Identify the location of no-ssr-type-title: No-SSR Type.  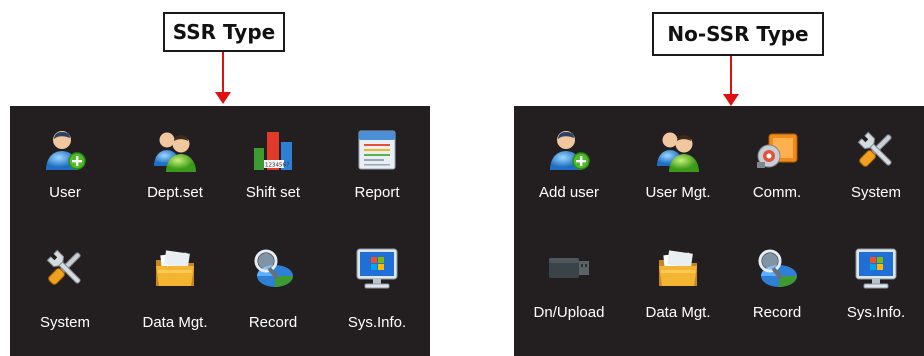
(738, 34).